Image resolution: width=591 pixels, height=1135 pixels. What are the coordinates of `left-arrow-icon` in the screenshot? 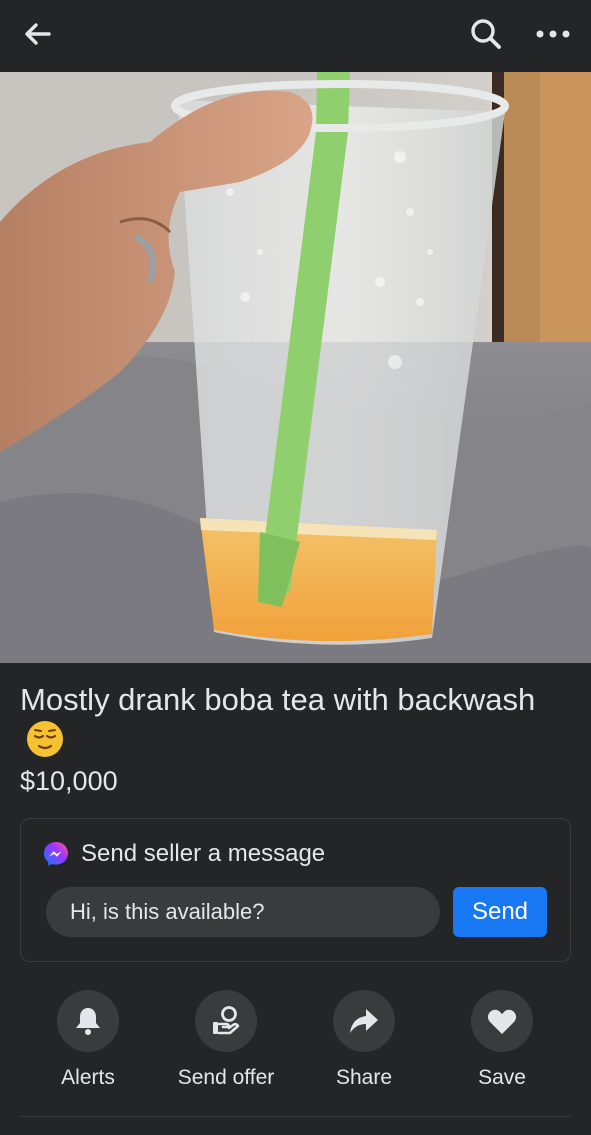 It's located at (38, 34).